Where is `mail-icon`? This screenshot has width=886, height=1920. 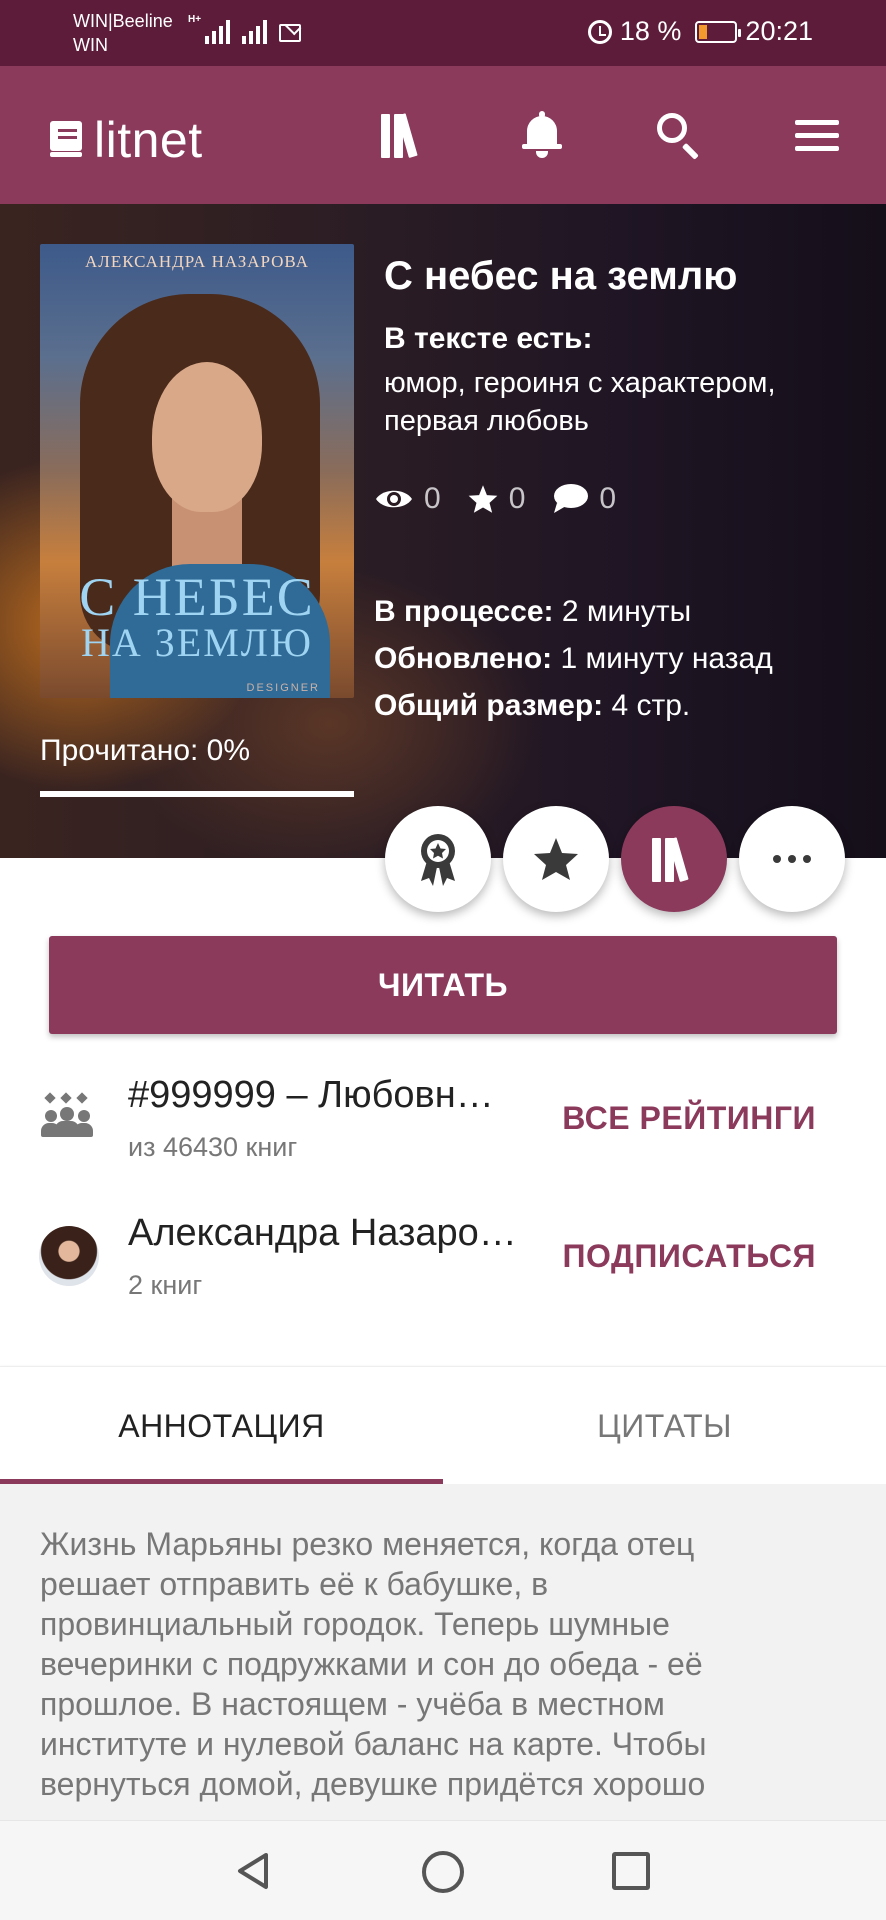
mail-icon is located at coordinates (290, 33).